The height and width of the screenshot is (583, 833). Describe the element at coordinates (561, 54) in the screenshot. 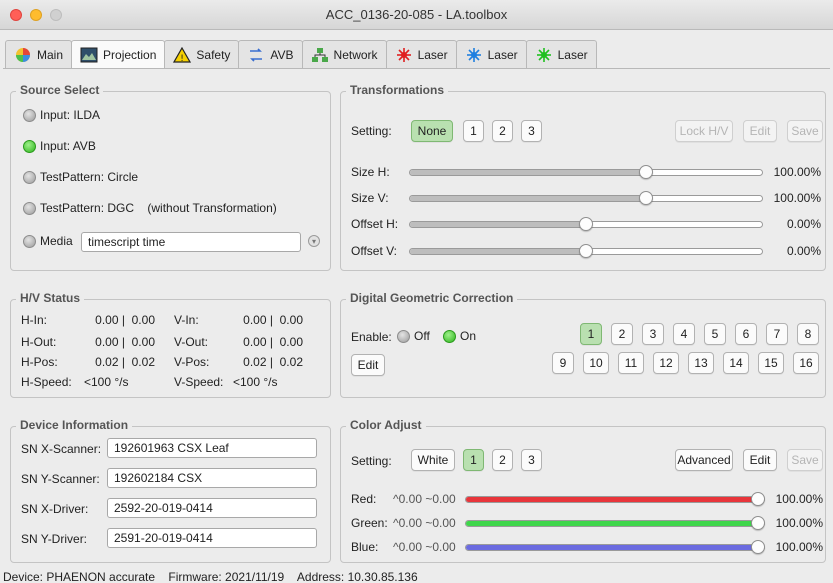

I see `tab-laser-green: Laser` at that location.